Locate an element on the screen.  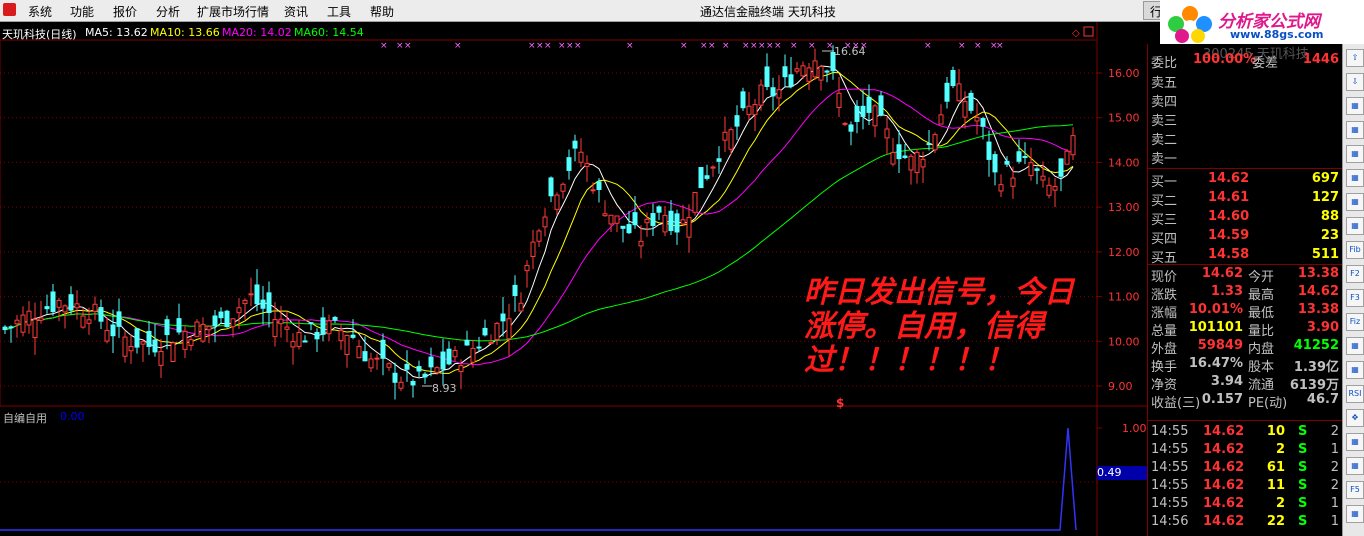
quote-label-2: 流通 is located at coordinates (1261, 385).